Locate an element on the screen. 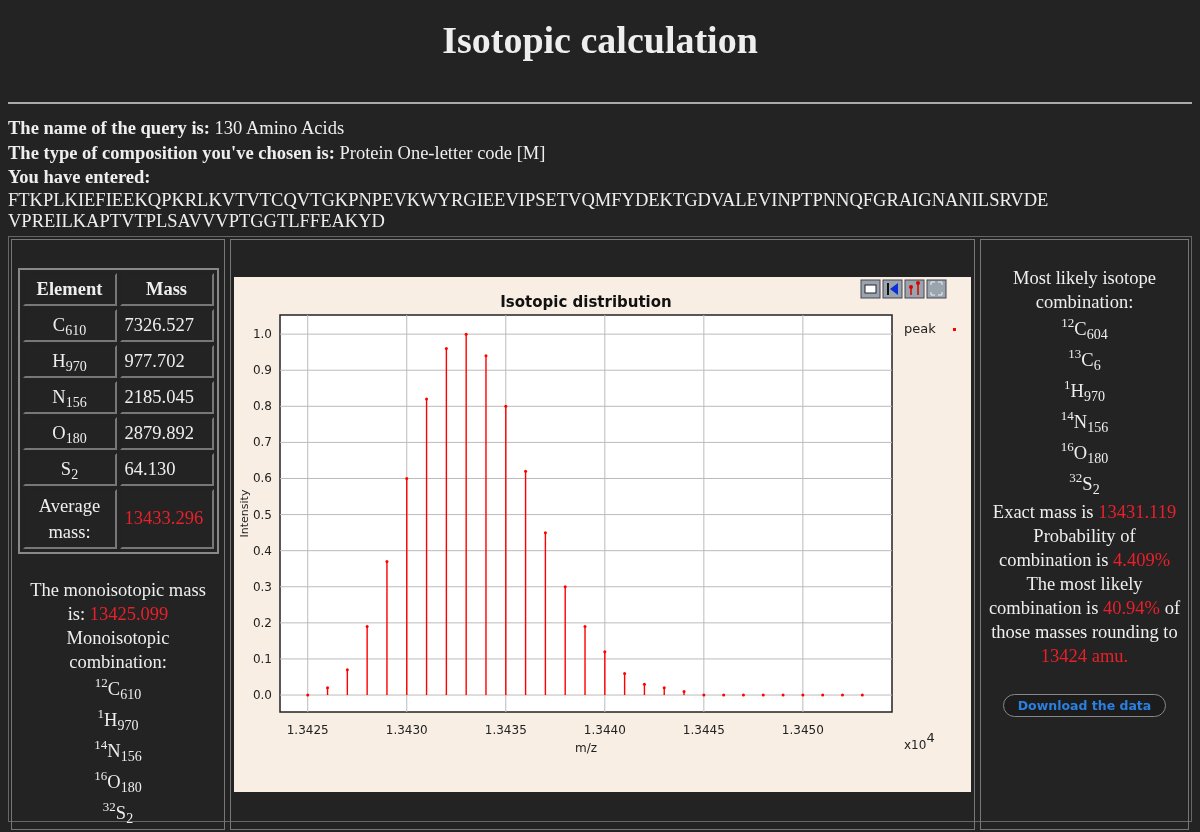 The width and height of the screenshot is (1200, 832). sequence-text: VPREILKAPTVTPLSAVVVPTGGTLFFEAKYD is located at coordinates (197, 221).